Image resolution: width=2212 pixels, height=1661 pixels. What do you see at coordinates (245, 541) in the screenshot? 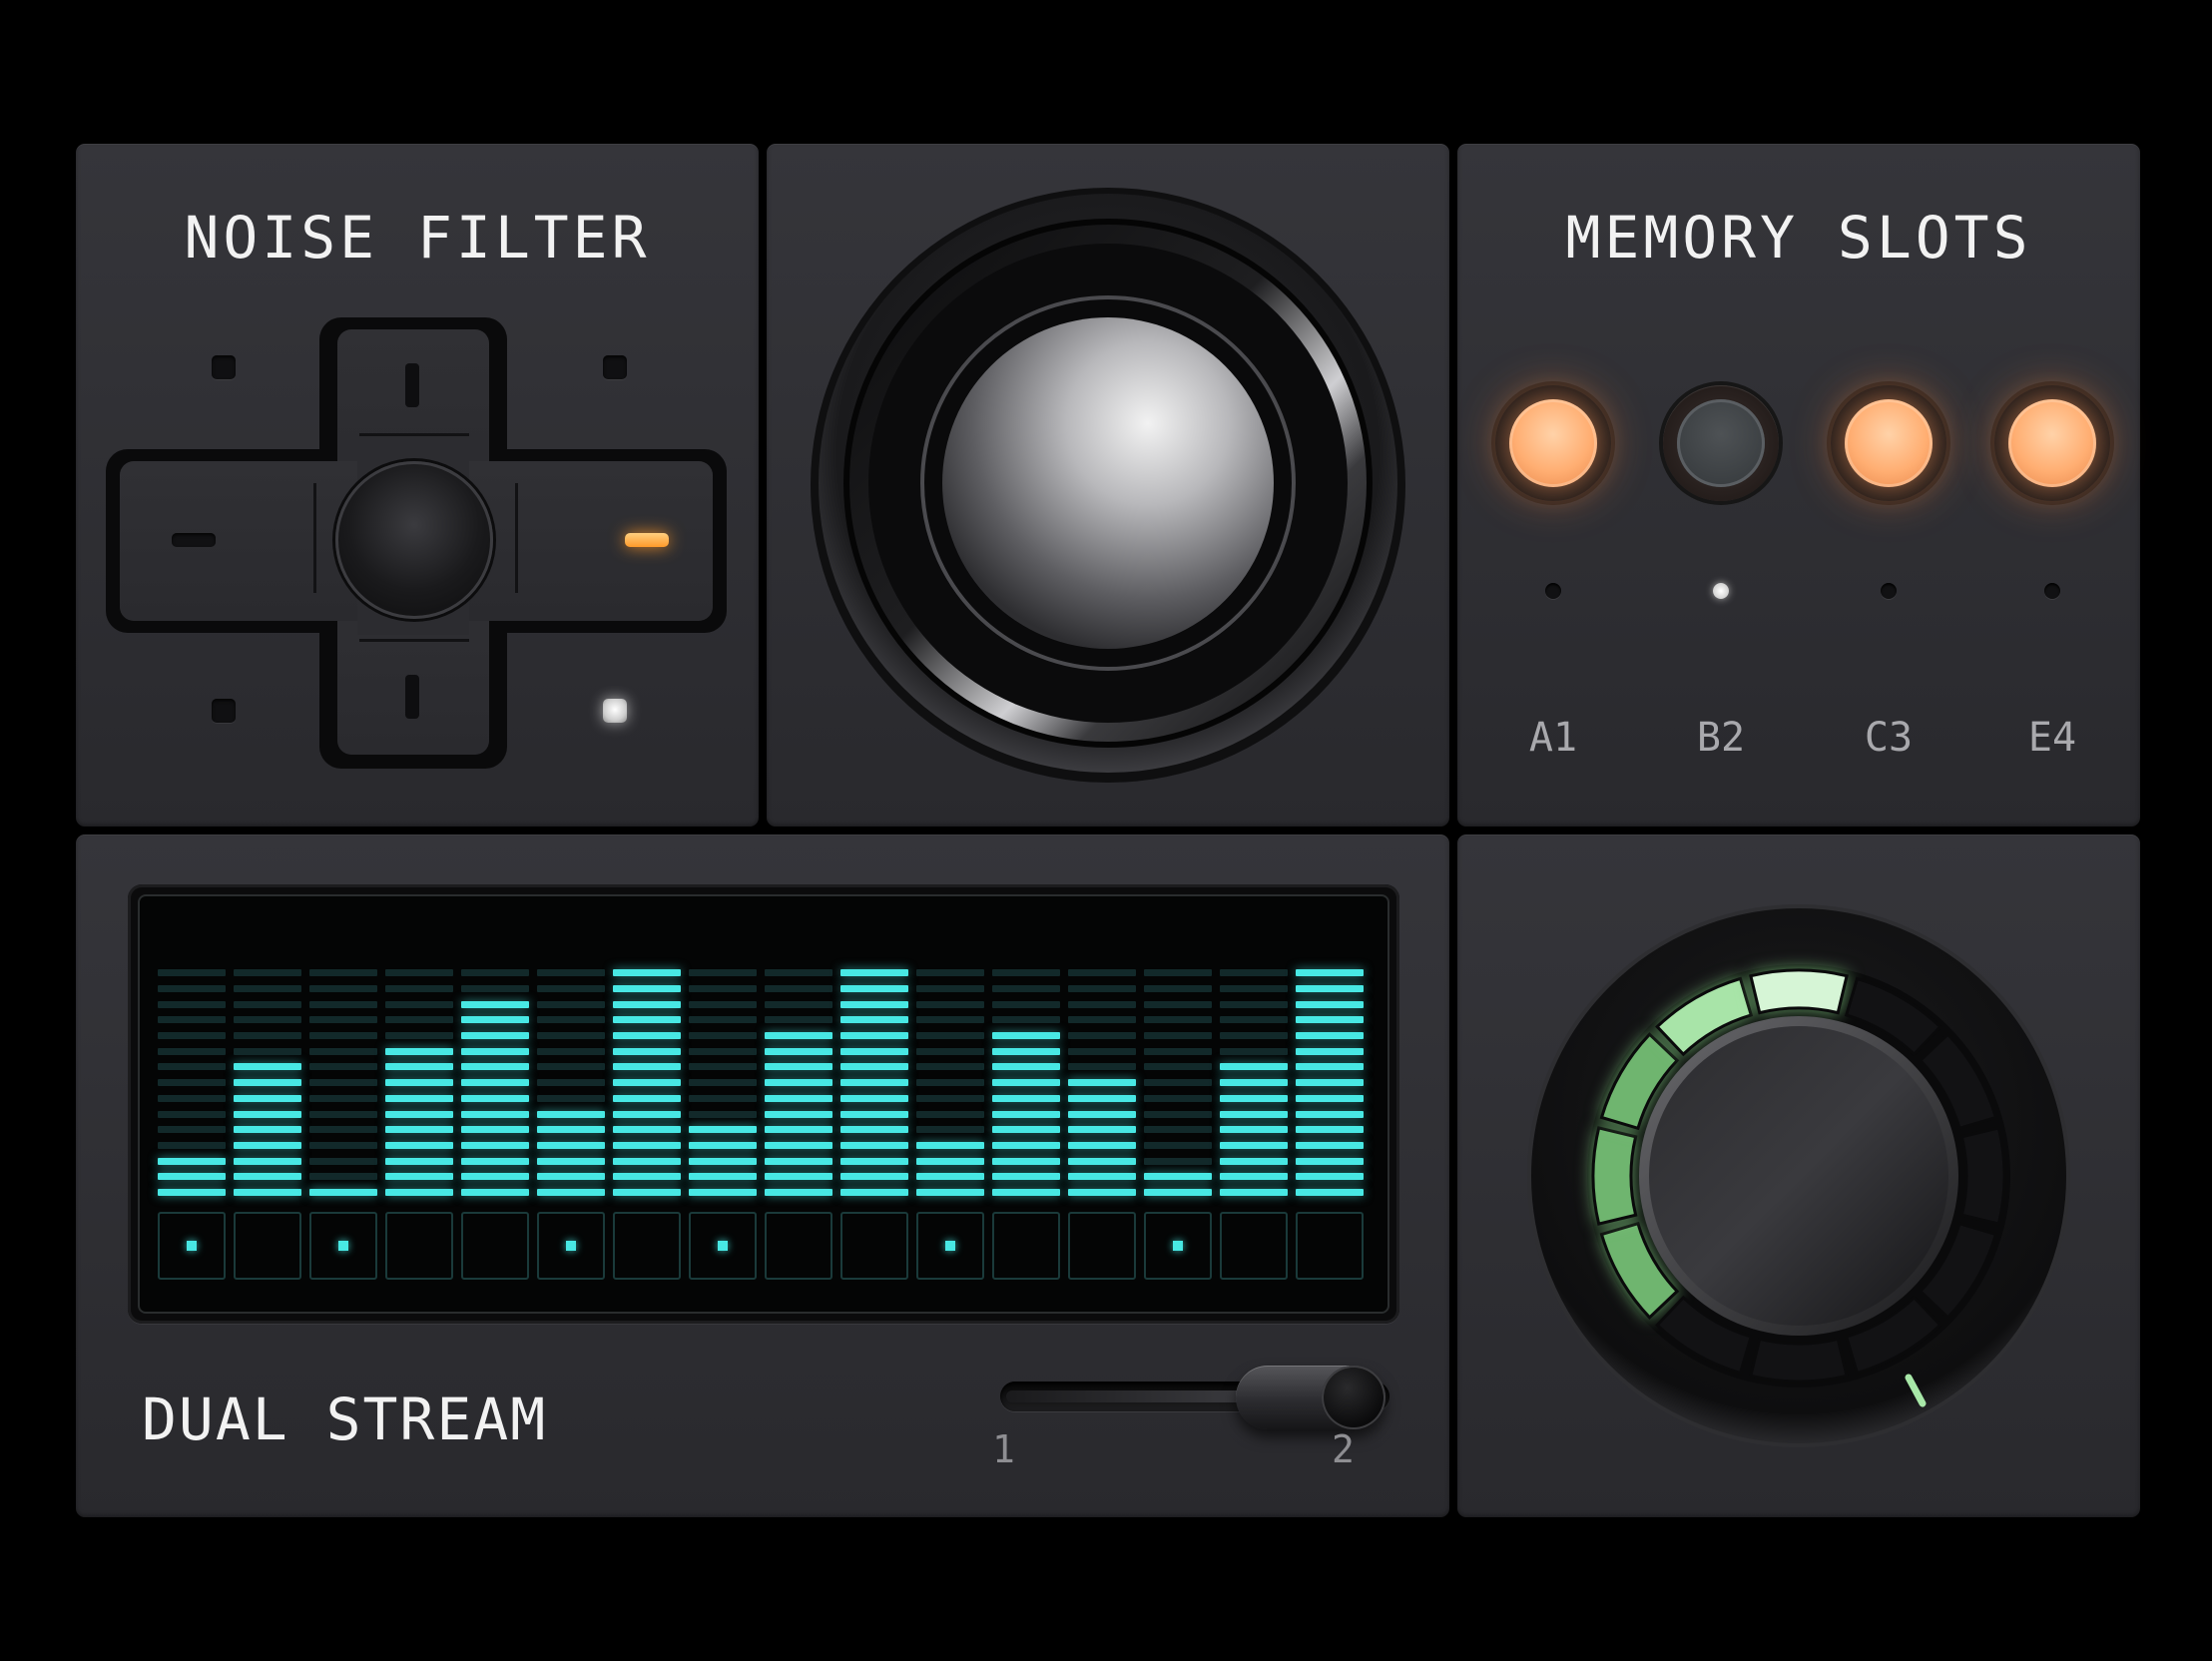
I see `dpad-left-button` at bounding box center [245, 541].